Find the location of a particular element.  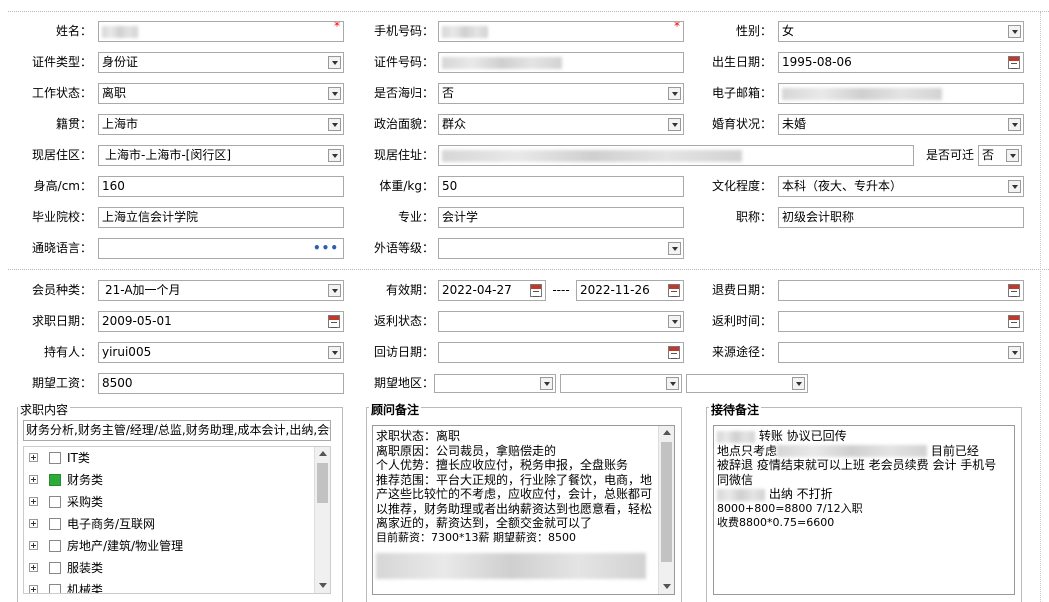

job-date-field: 2009-05-01 is located at coordinates (221, 321).